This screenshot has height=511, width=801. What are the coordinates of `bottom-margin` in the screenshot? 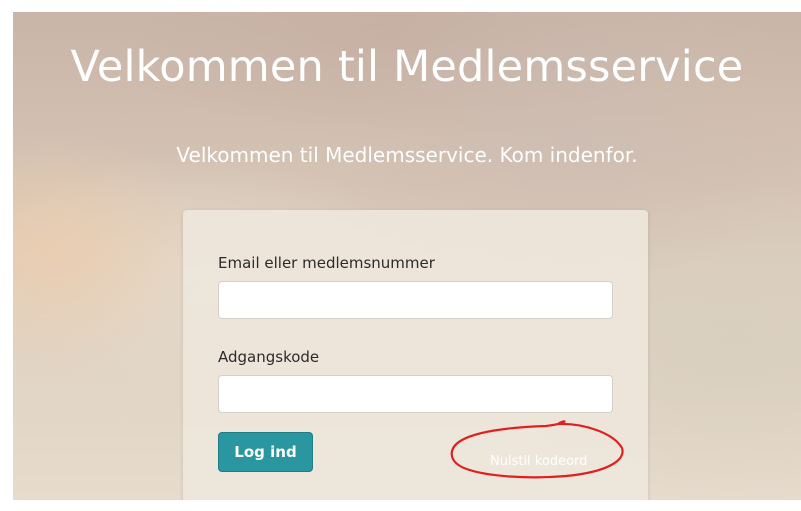 It's located at (400, 505).